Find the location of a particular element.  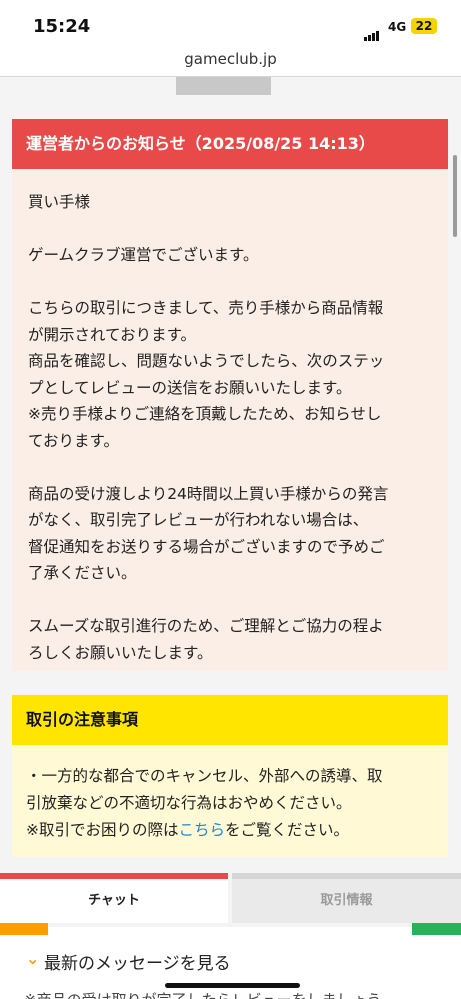

battery-icon: 22 is located at coordinates (424, 26).